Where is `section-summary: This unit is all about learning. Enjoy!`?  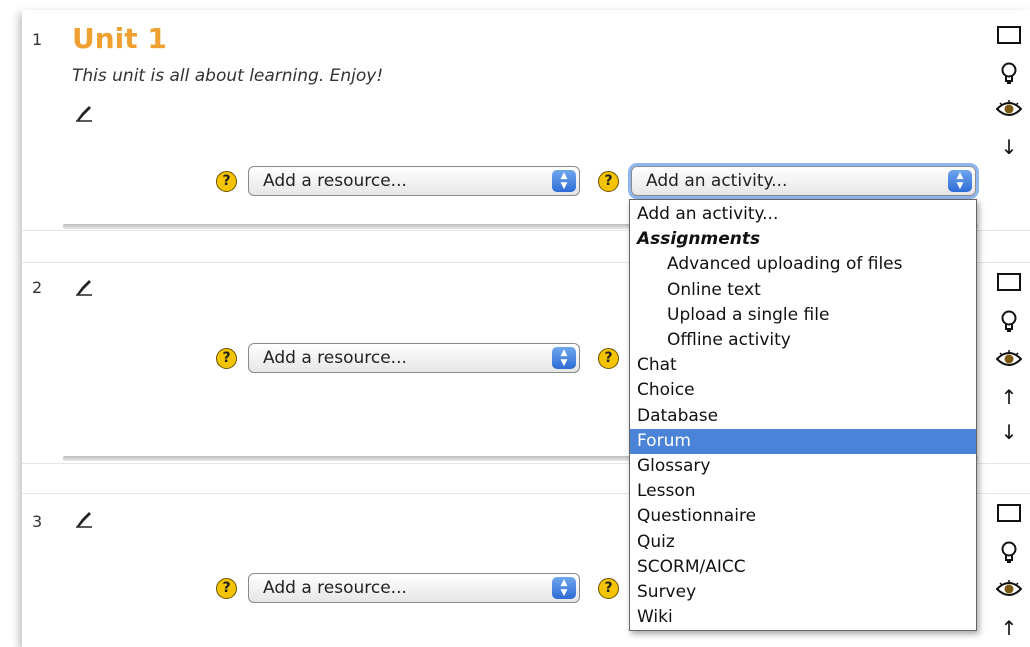 section-summary: This unit is all about learning. Enjoy! is located at coordinates (228, 76).